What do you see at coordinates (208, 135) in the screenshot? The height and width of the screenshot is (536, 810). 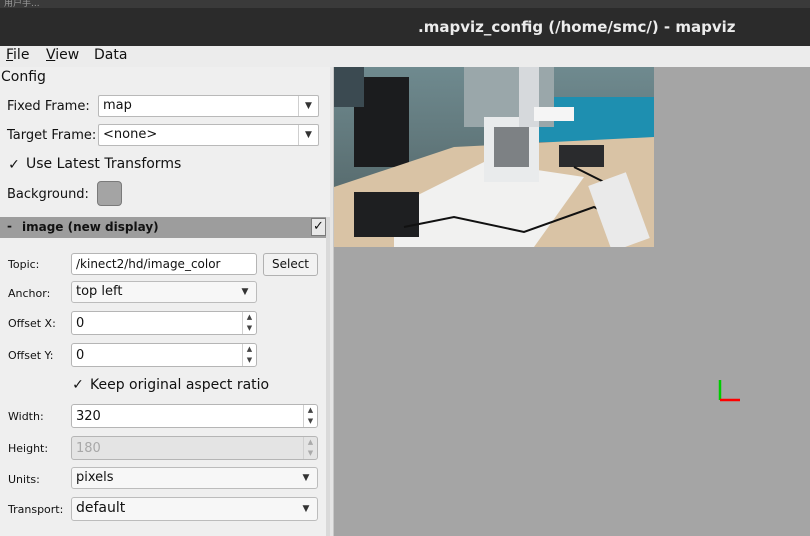 I see `target-frame-combo: <none> ▼` at bounding box center [208, 135].